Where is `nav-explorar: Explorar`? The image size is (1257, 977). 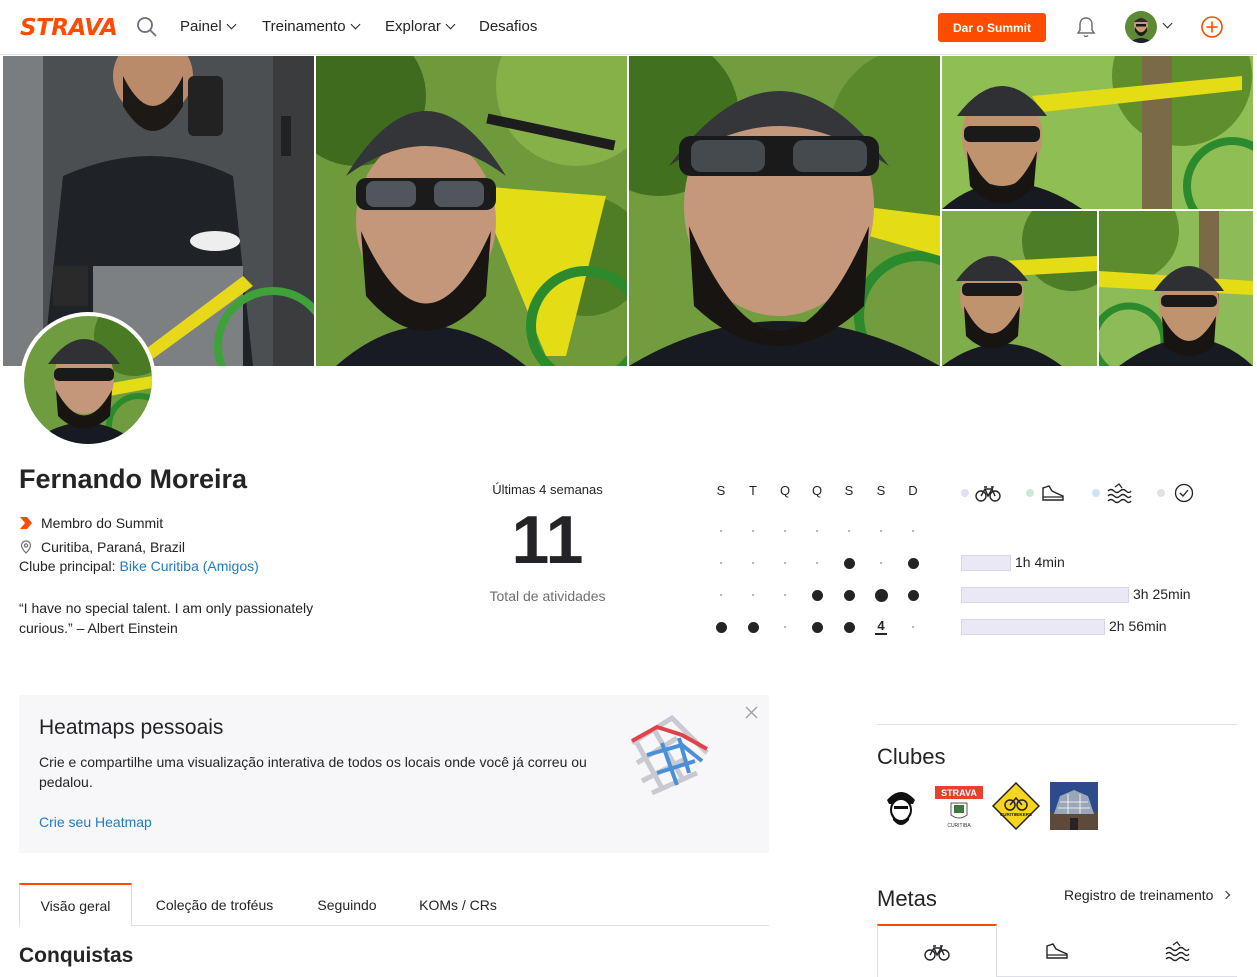
nav-explorar: Explorar is located at coordinates (420, 26).